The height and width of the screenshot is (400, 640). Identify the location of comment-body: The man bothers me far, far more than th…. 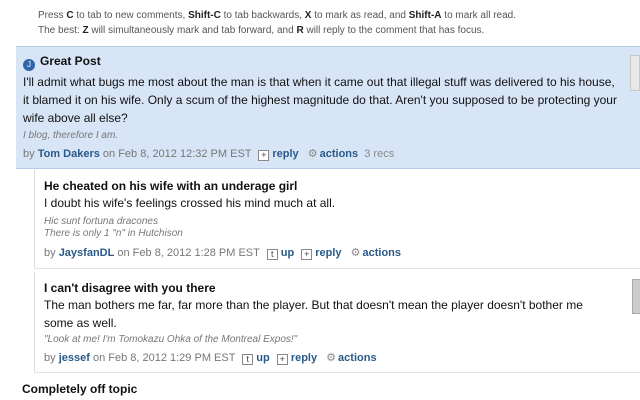
(313, 314).